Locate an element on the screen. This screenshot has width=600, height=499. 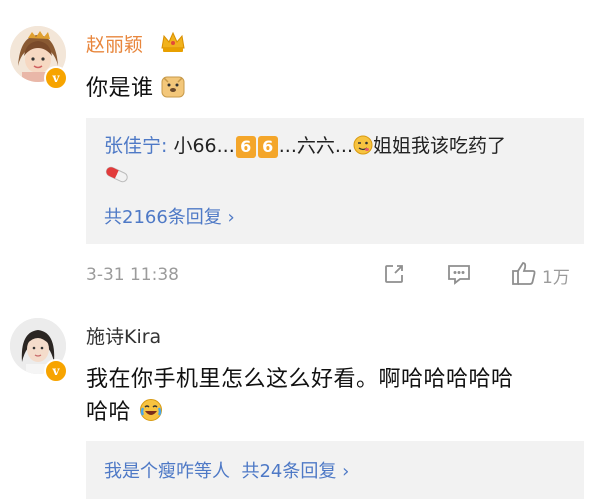
reply-count-link-1: 共2166条回复 › is located at coordinates (169, 216).